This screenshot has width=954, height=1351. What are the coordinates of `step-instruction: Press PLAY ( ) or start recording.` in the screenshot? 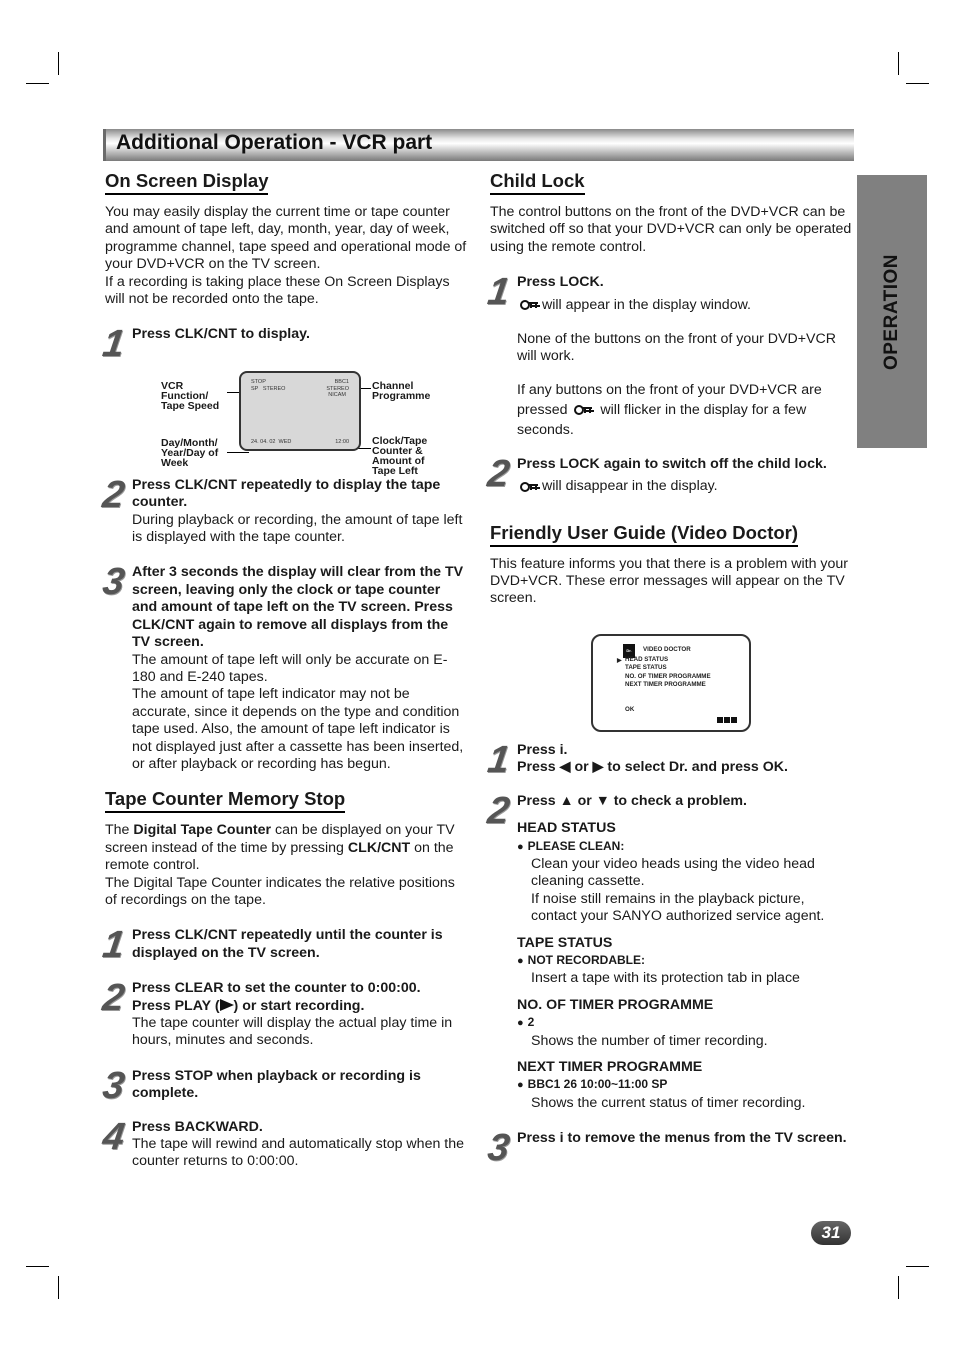 It's located at (299, 1006).